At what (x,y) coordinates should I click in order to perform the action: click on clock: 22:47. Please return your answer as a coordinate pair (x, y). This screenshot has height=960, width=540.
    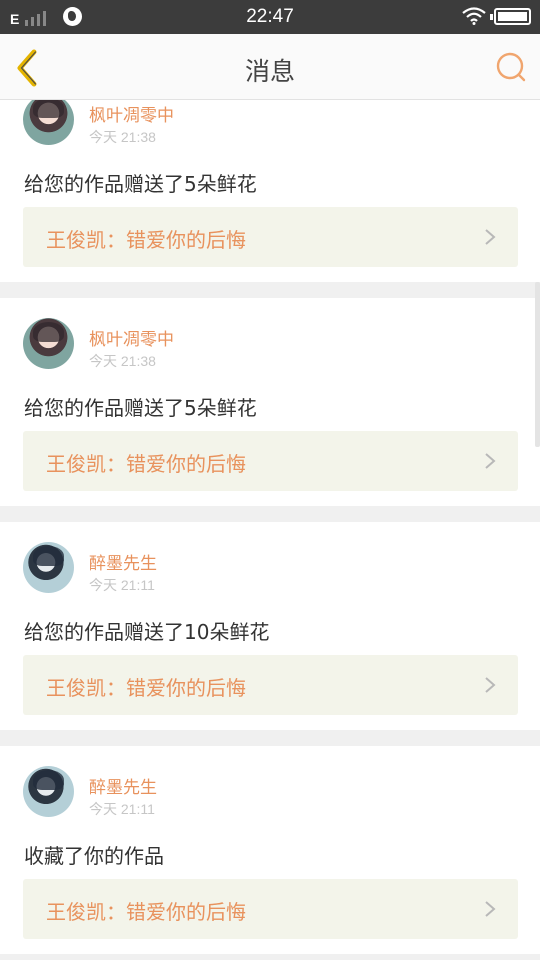
    Looking at the image, I should click on (270, 16).